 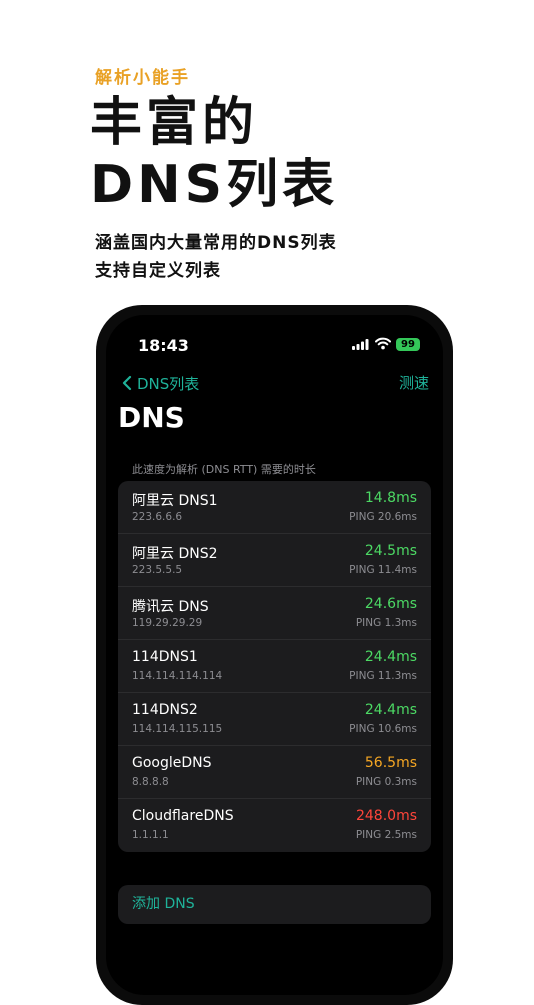 I want to click on subhead: 涵盖国内大量常用的DNS列表 支持自定义列表, so click(x=216, y=257).